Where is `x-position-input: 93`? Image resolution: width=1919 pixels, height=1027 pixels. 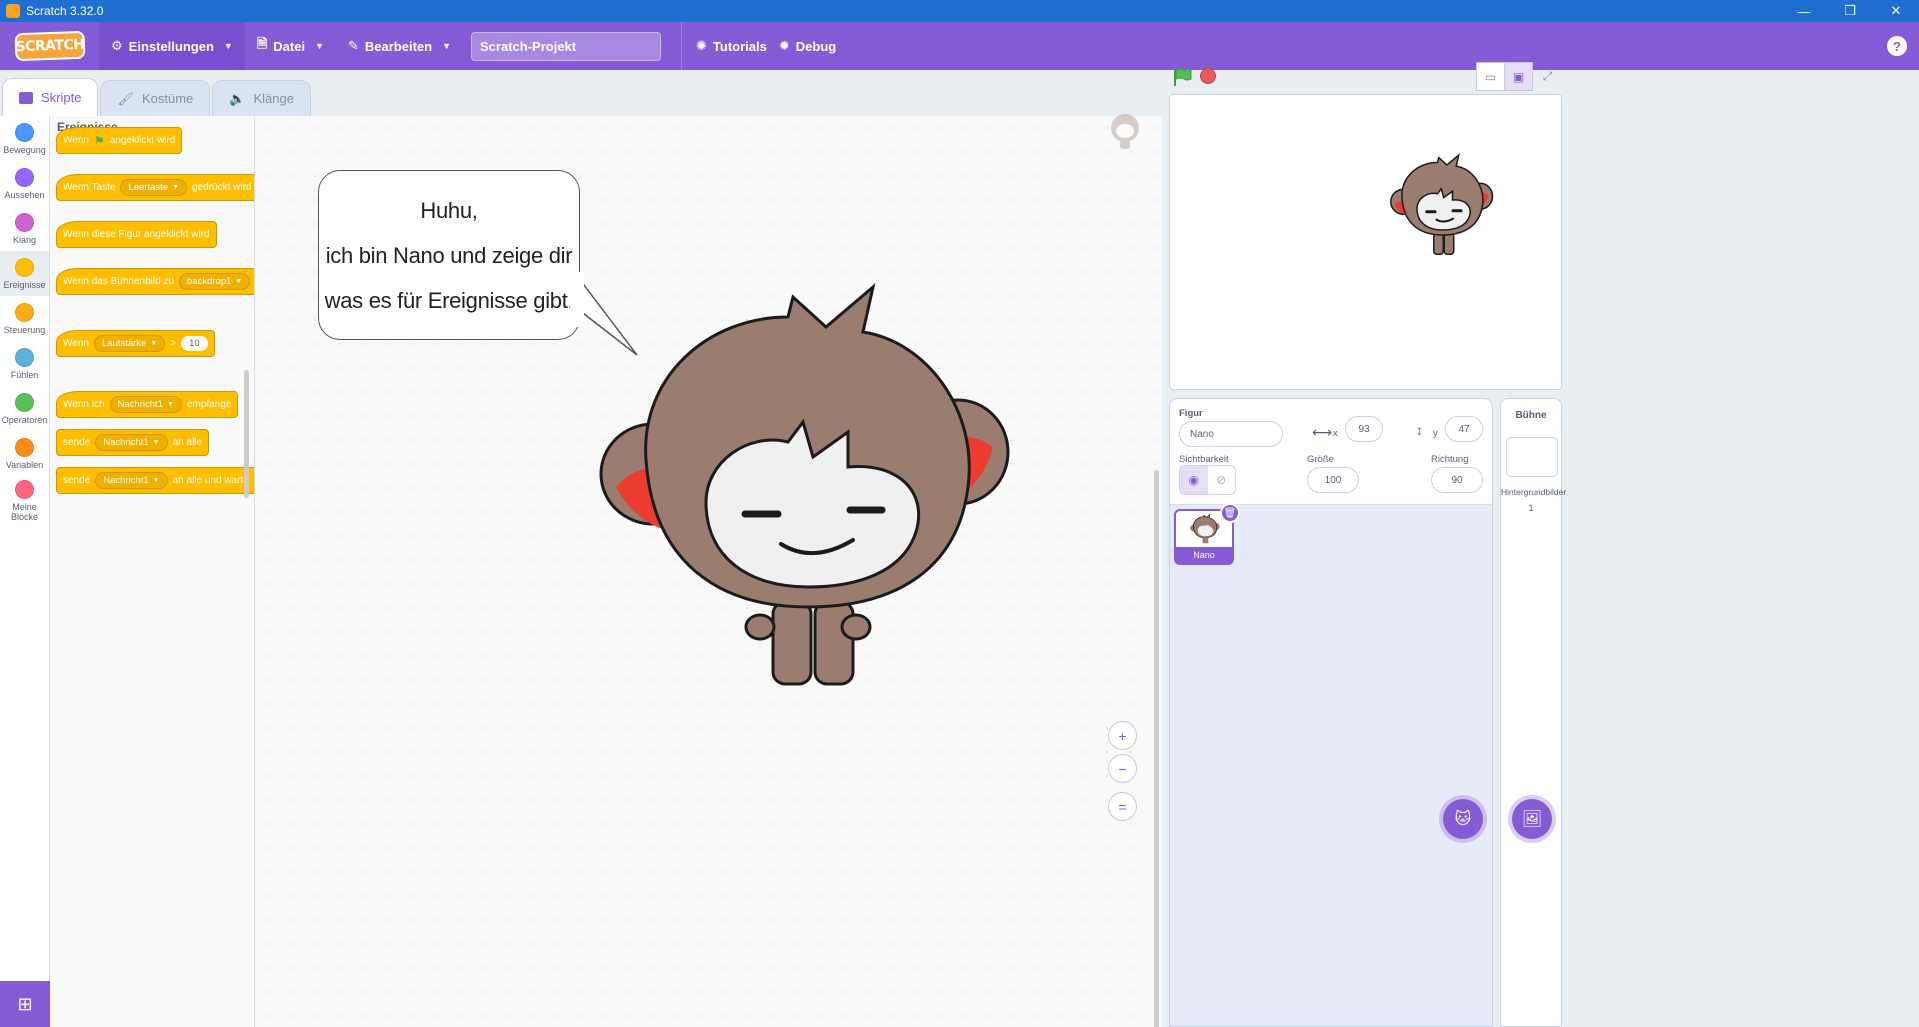
x-position-input: 93 is located at coordinates (1364, 429).